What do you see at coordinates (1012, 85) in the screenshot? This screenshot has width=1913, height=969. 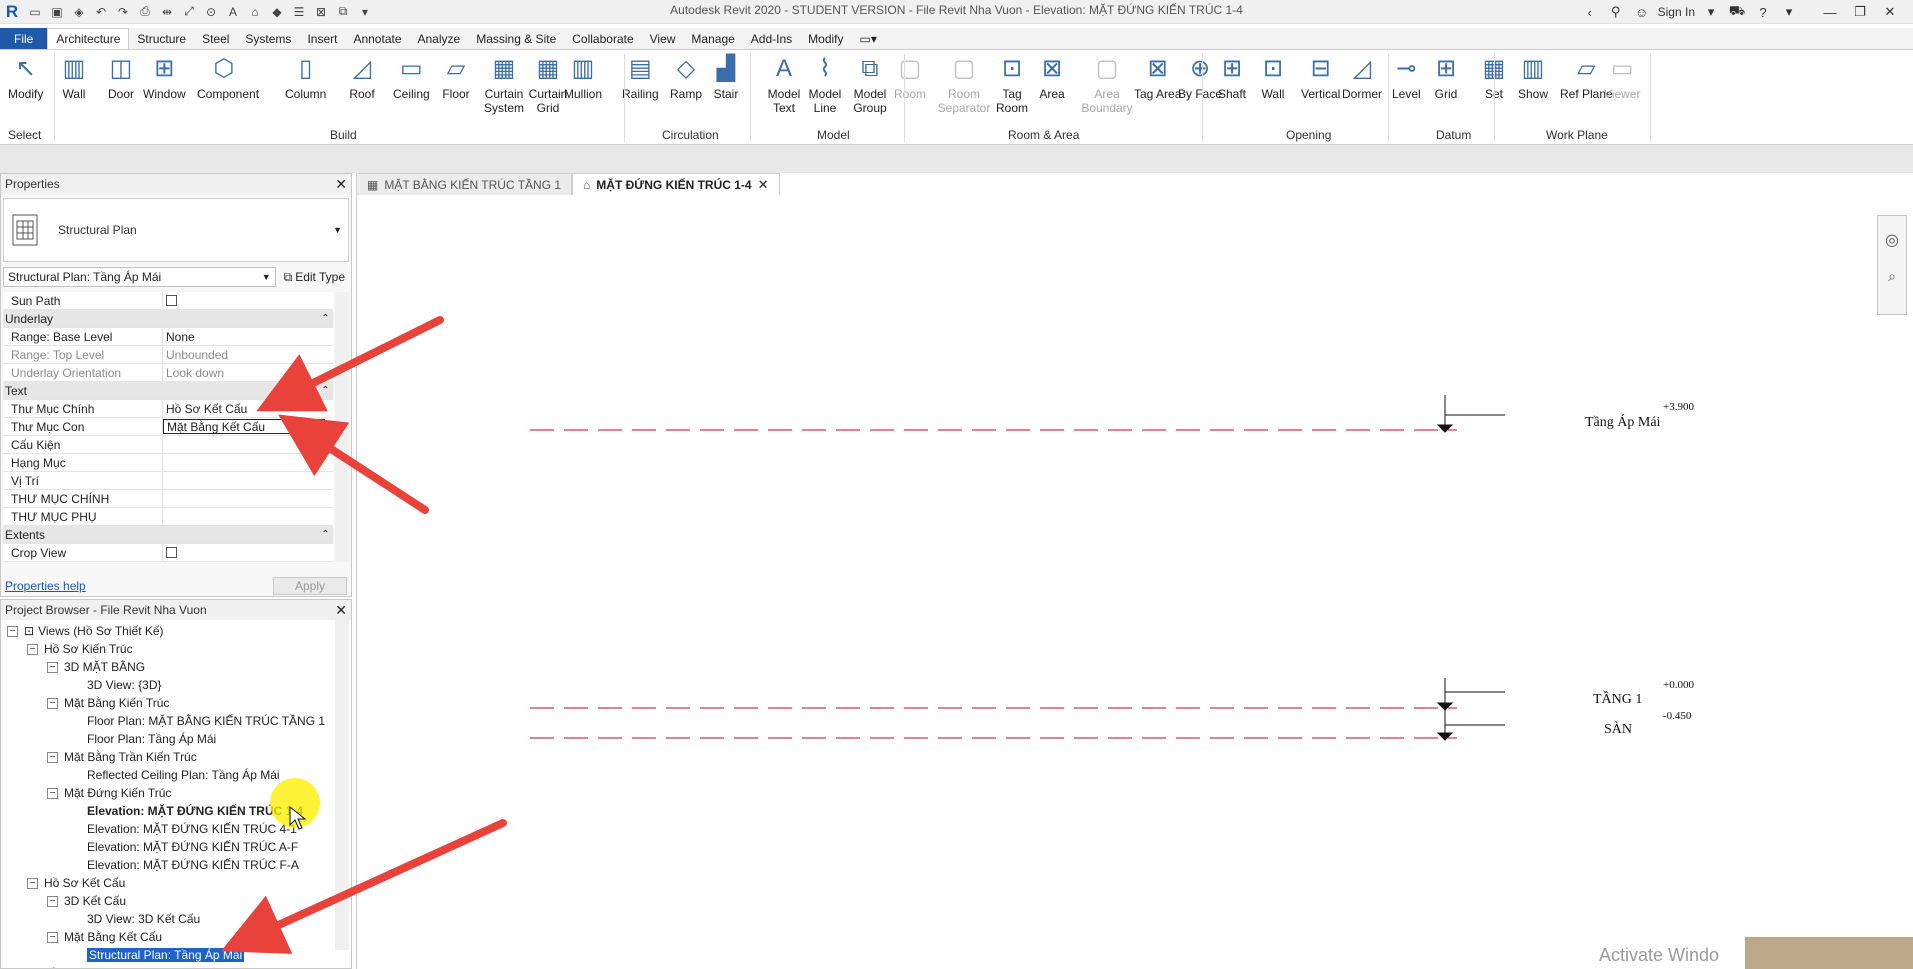 I see `tag-room-button: ⊡ Tag Room` at bounding box center [1012, 85].